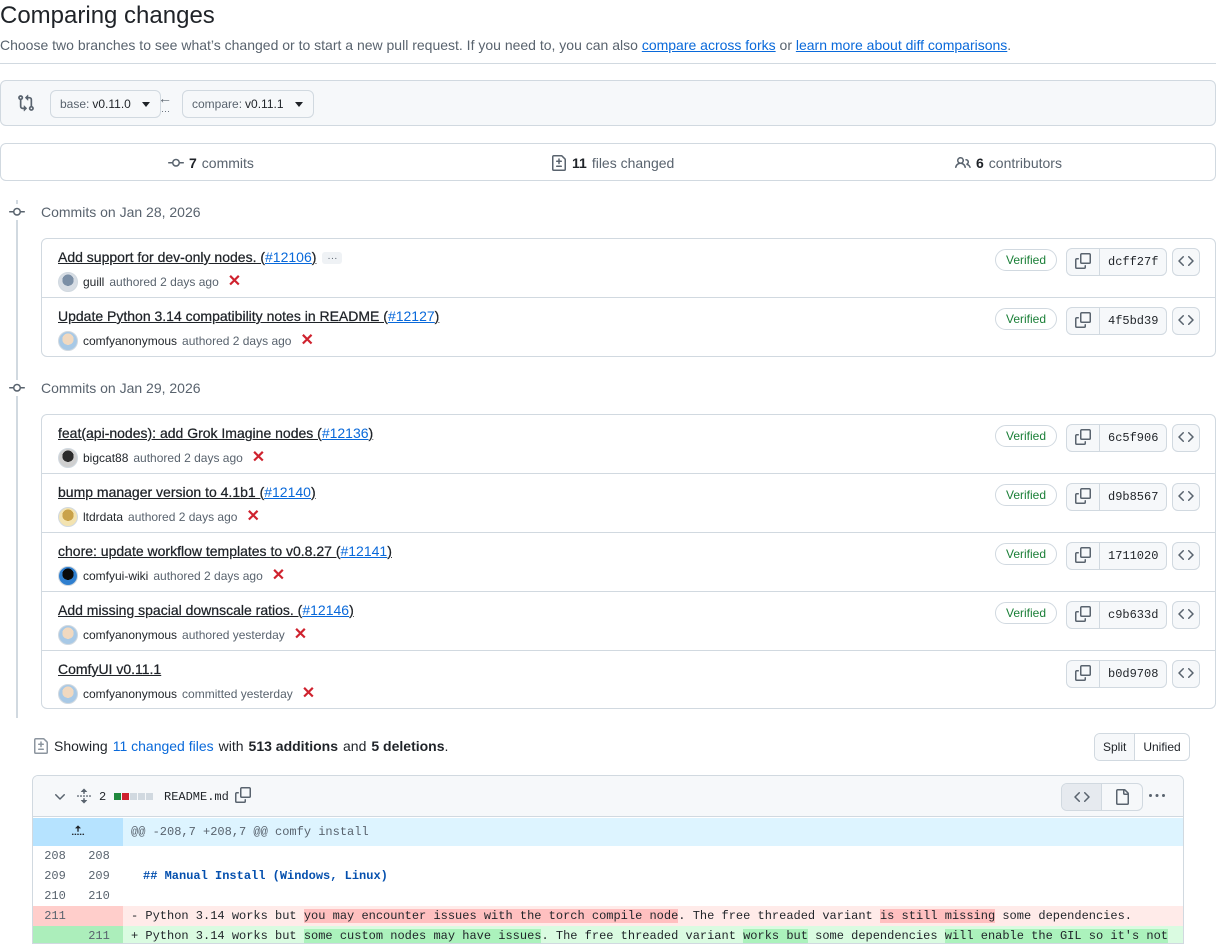 The height and width of the screenshot is (944, 1222). Describe the element at coordinates (186, 694) in the screenshot. I see `commit-meta: comfyanonymous committed yesterday ✕` at that location.